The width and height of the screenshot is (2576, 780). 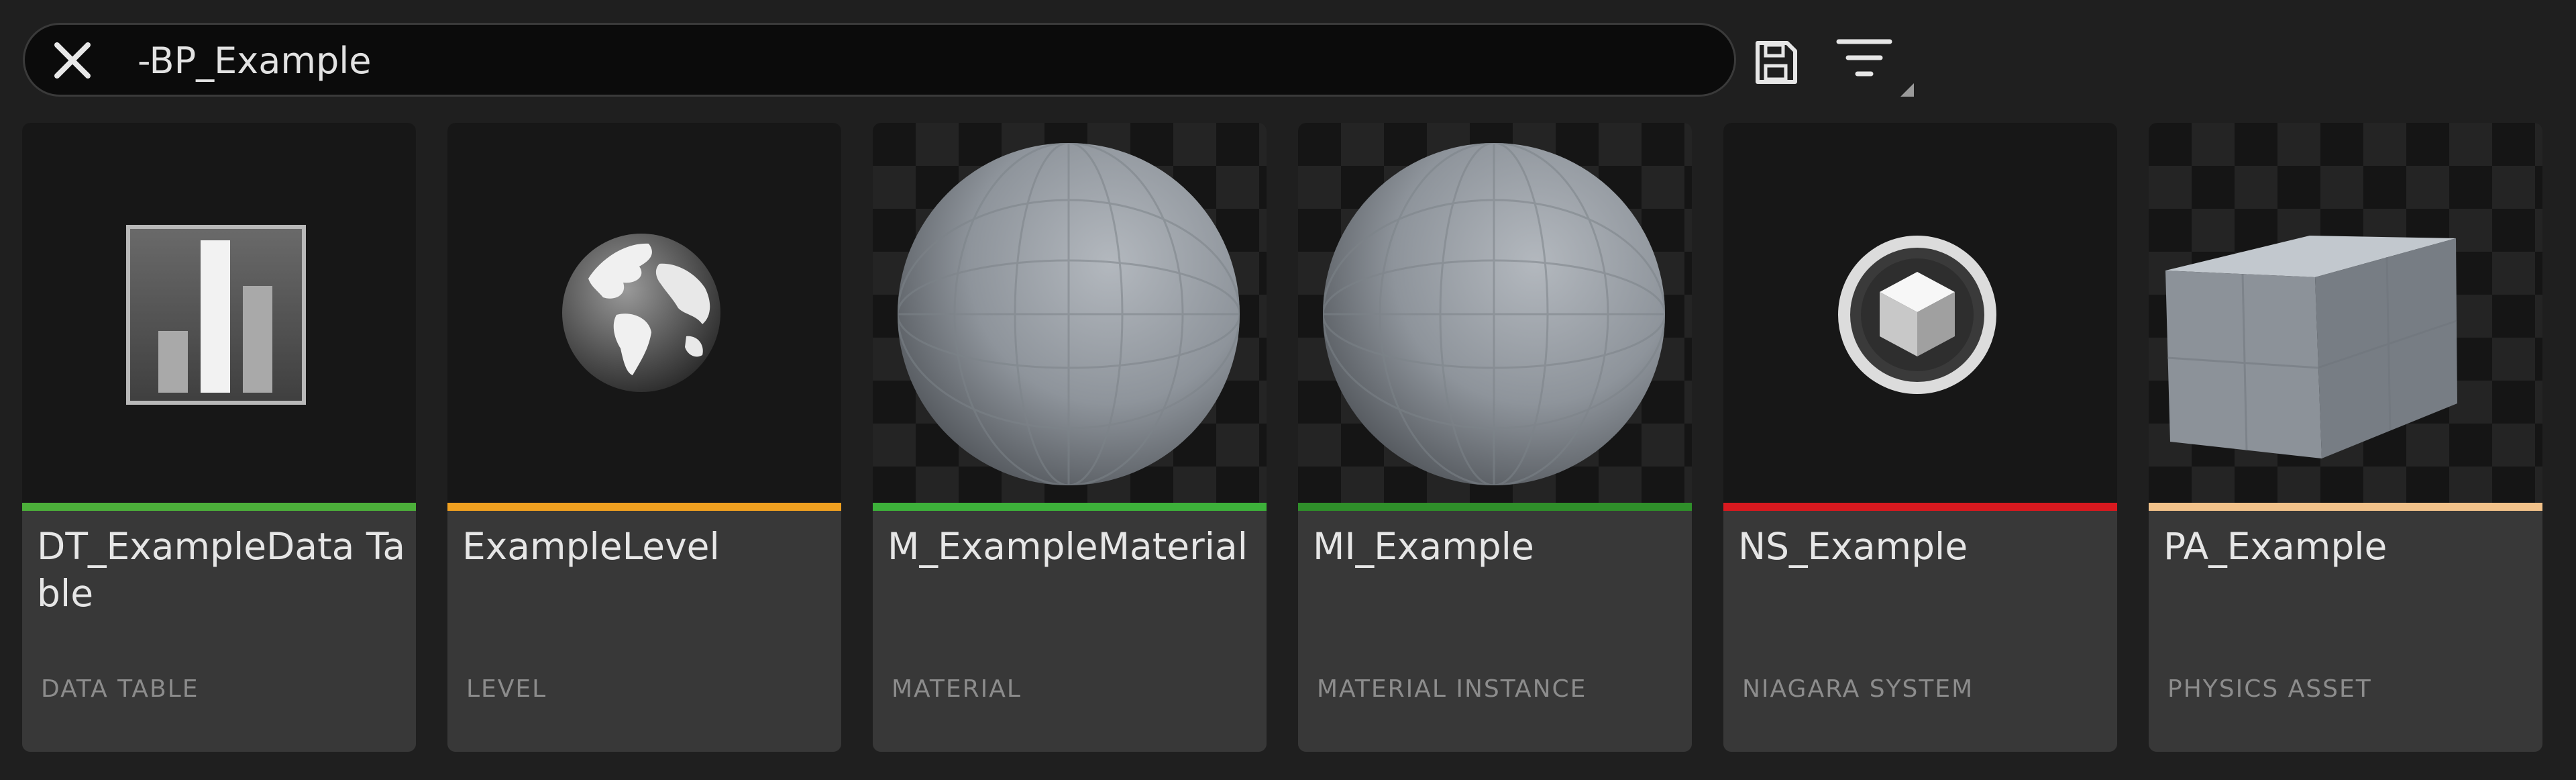 I want to click on asset-info: PA_Example PHYSICS ASSET, so click(x=2345, y=631).